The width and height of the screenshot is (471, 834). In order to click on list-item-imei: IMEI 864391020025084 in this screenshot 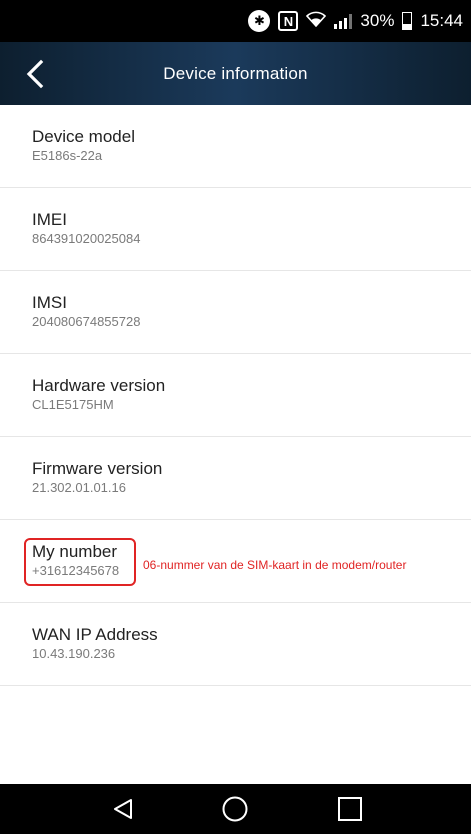, I will do `click(235, 229)`.